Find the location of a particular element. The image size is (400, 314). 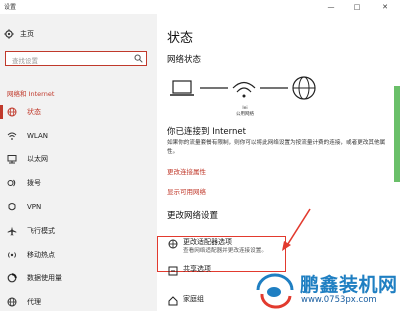

vpn-icon is located at coordinates (12, 207).